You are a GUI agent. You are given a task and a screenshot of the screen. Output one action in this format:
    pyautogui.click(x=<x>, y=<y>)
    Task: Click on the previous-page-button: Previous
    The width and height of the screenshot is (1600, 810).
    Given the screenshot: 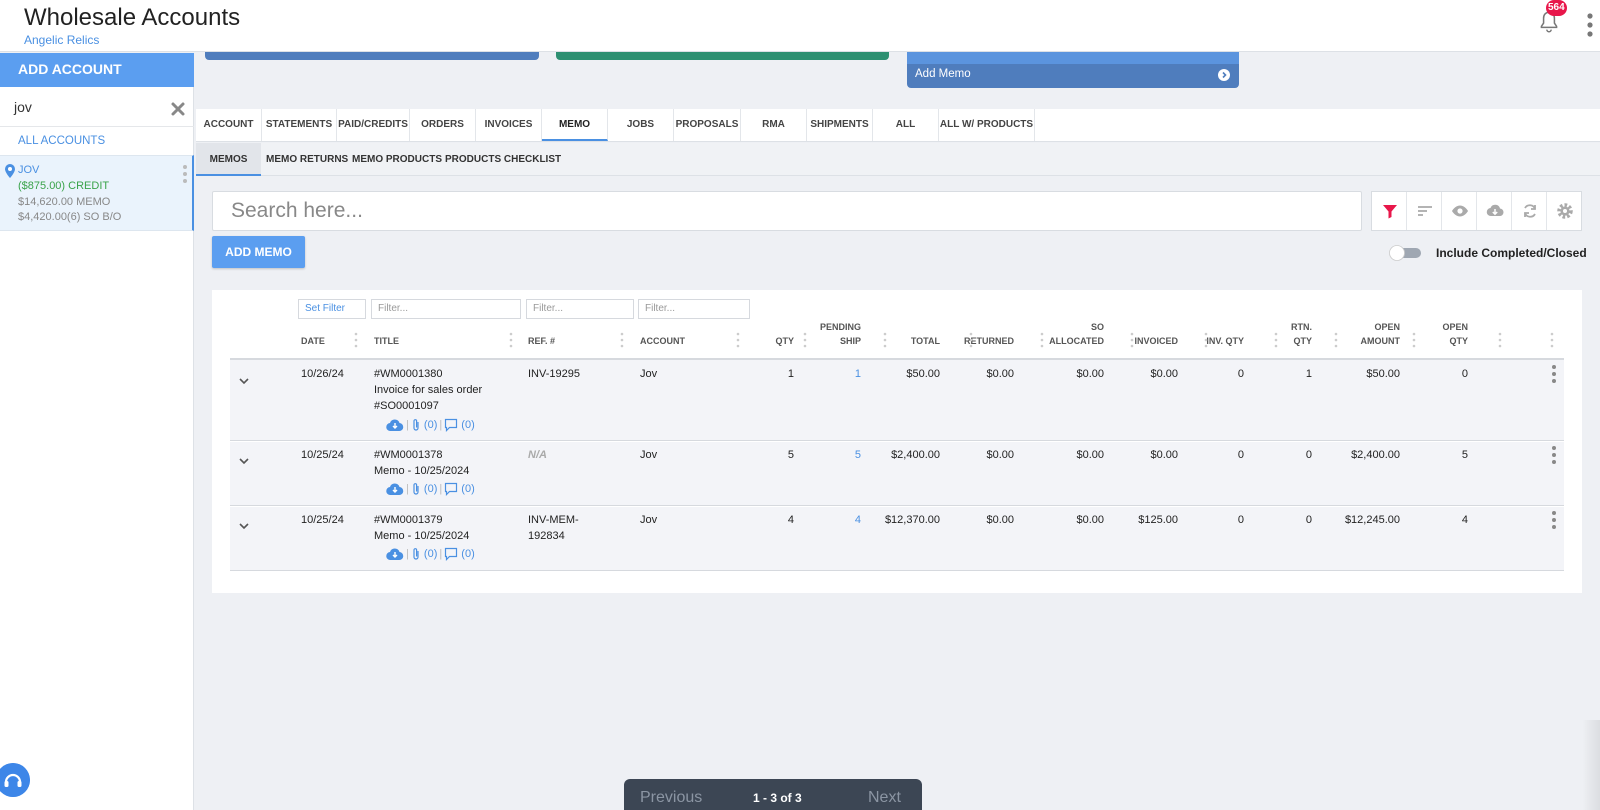 What is the action you would take?
    pyautogui.click(x=671, y=798)
    